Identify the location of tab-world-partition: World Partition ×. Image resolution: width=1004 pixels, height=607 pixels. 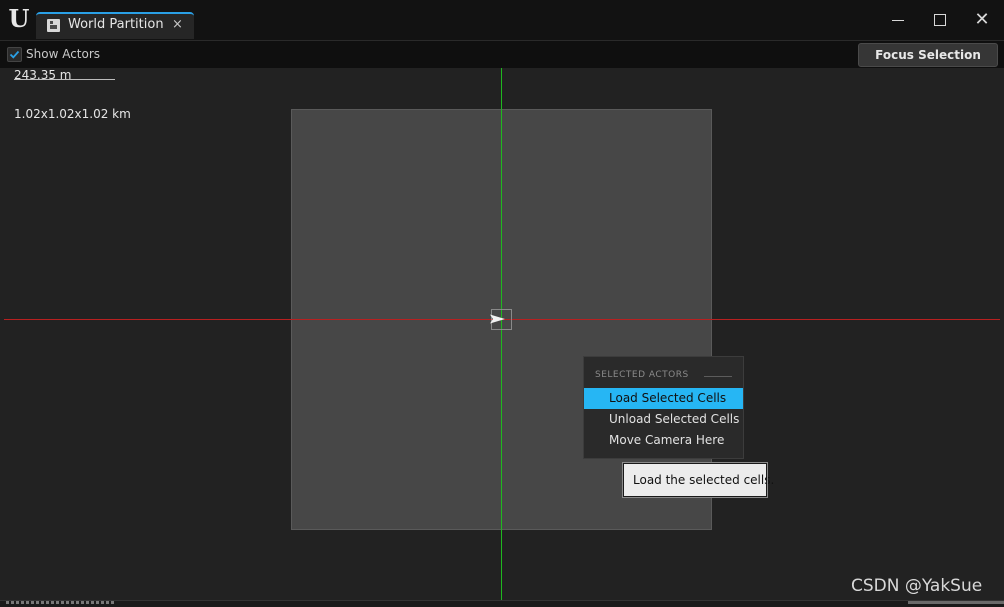
(115, 25).